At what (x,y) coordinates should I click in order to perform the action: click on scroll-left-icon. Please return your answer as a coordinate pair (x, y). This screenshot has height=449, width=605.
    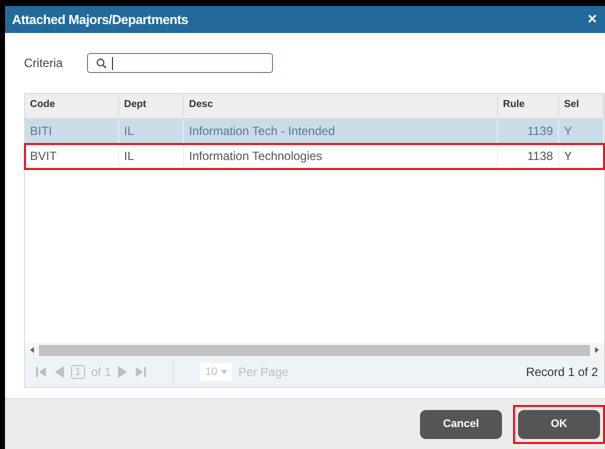
    Looking at the image, I should click on (32, 350).